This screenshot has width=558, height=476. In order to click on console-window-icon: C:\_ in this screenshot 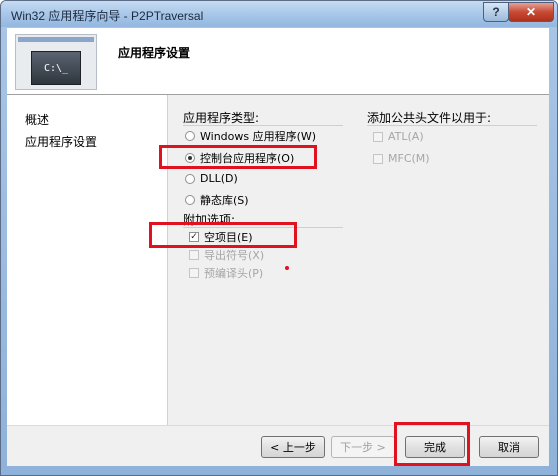, I will do `click(56, 68)`.